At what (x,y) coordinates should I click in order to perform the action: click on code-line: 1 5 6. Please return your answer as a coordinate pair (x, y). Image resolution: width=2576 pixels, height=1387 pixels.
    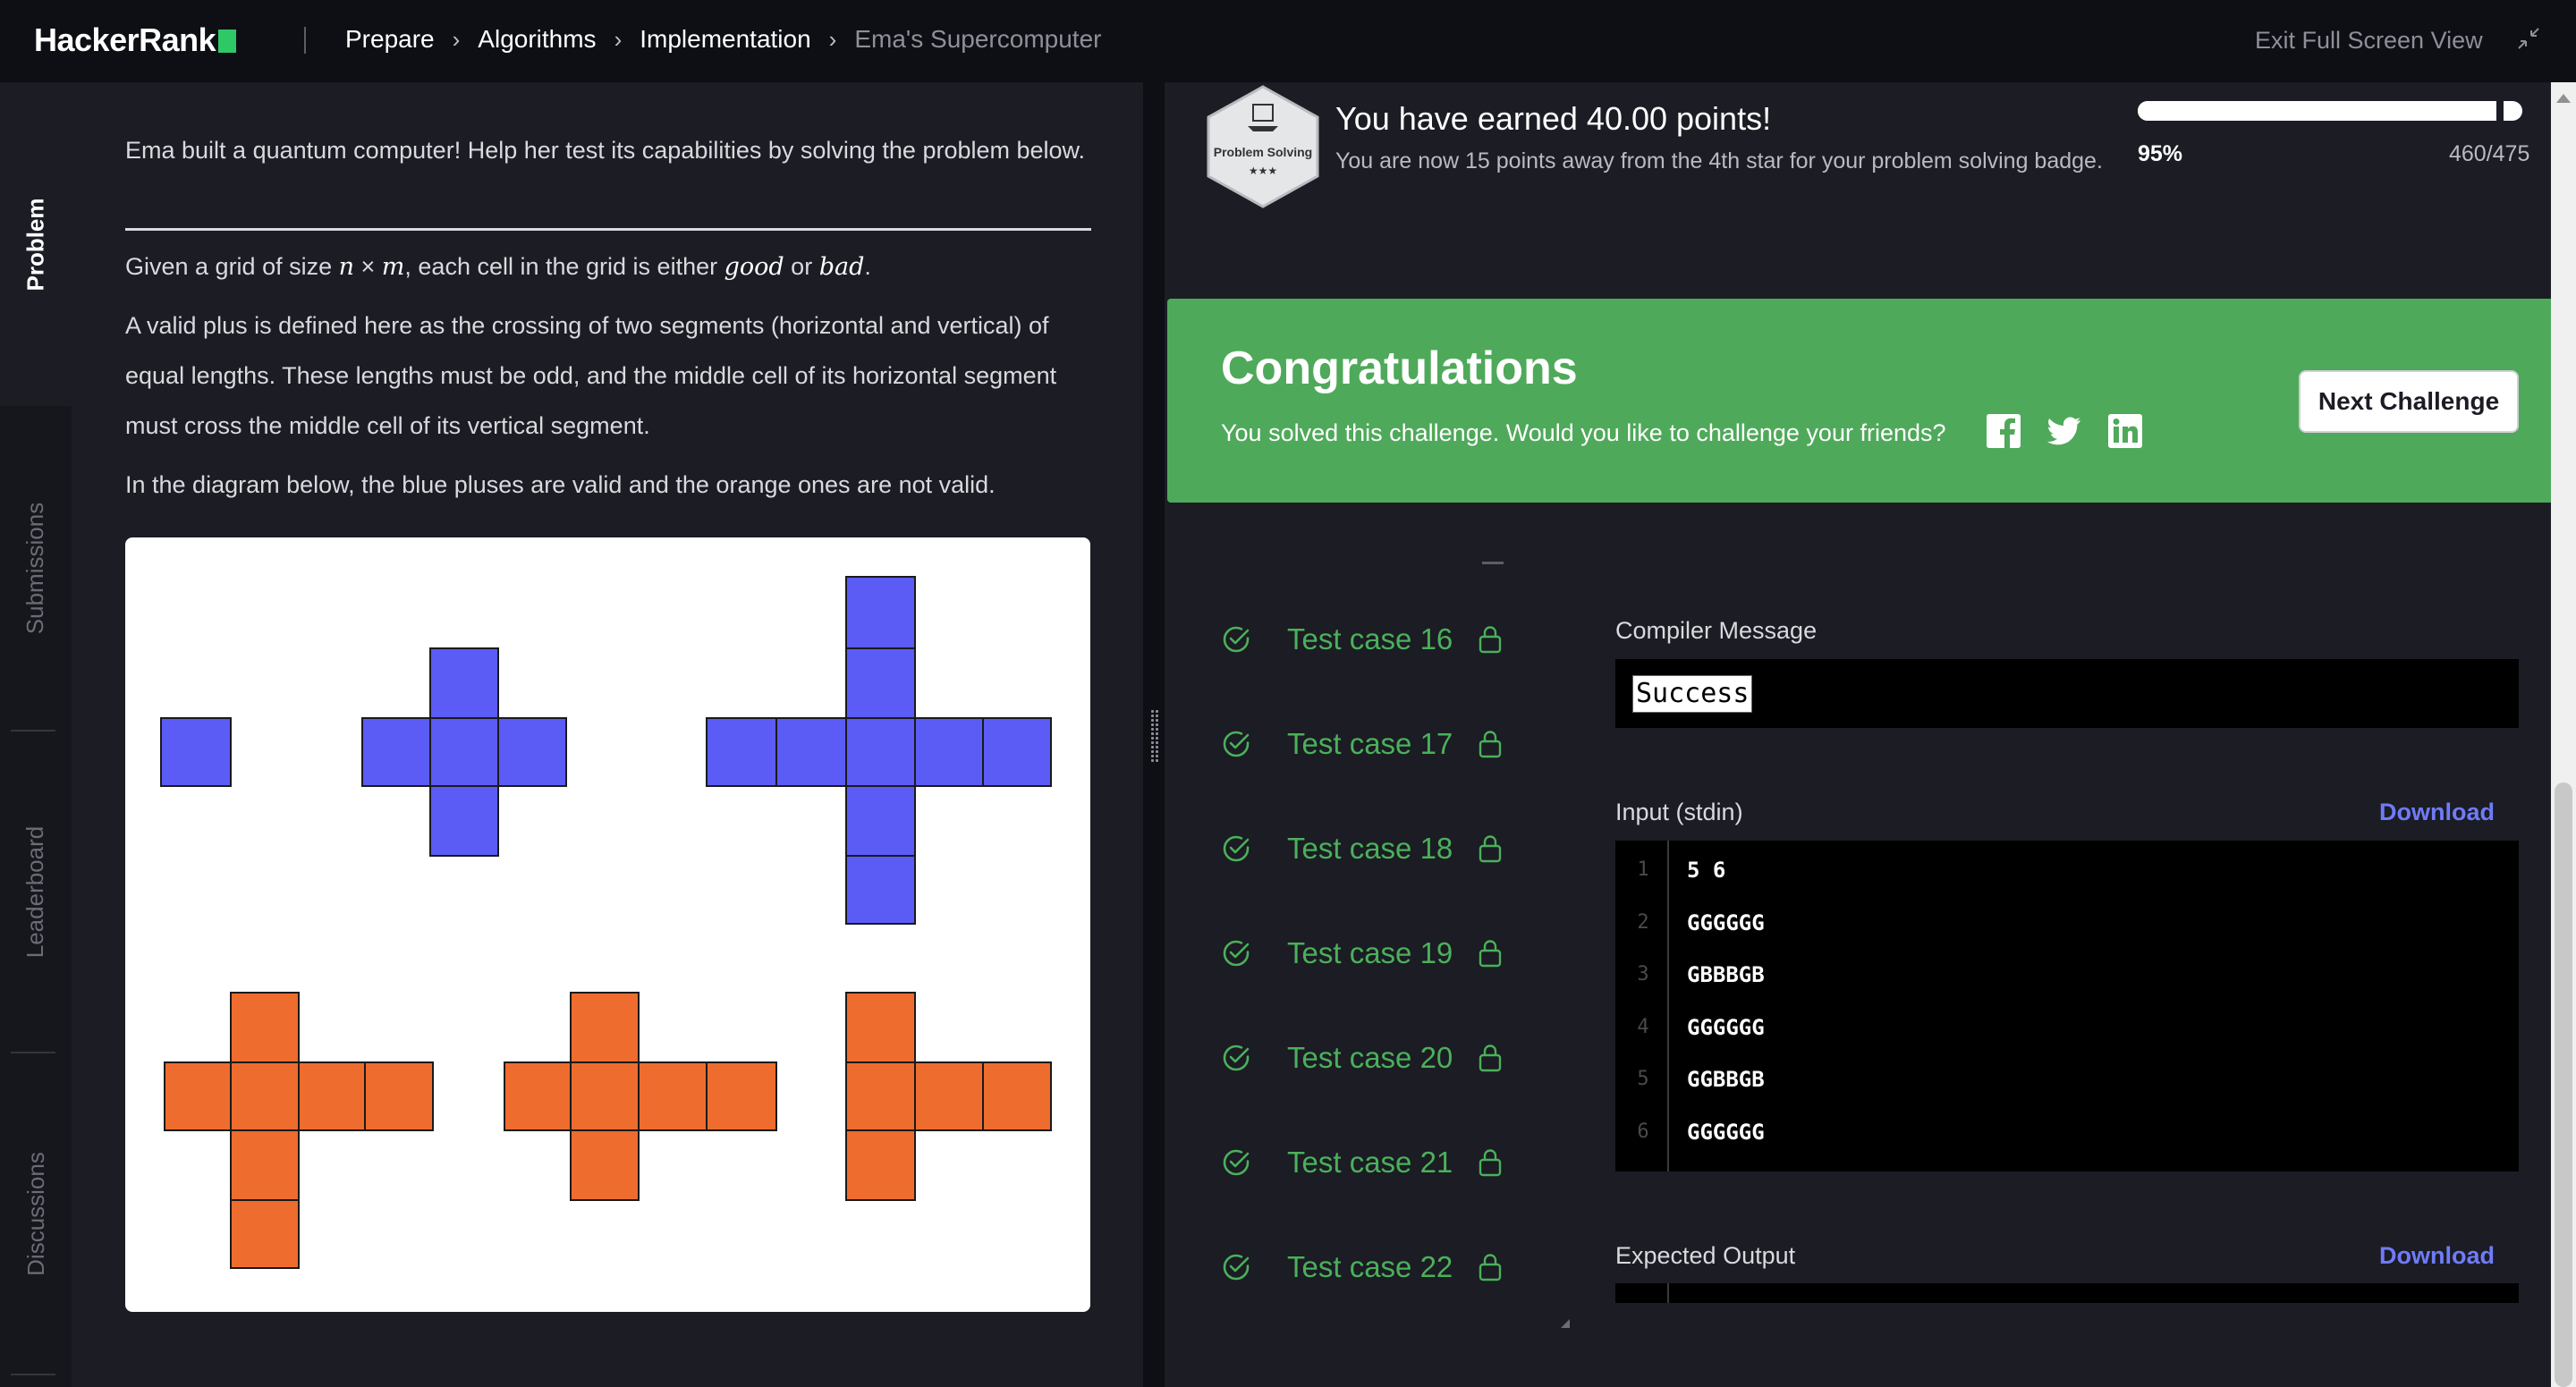
    Looking at the image, I should click on (2067, 870).